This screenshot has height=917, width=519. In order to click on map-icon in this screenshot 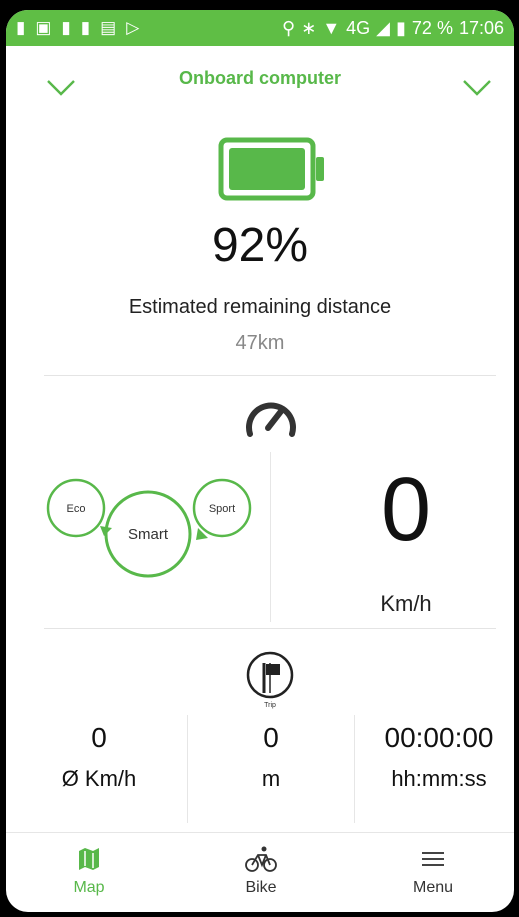, I will do `click(89, 859)`.